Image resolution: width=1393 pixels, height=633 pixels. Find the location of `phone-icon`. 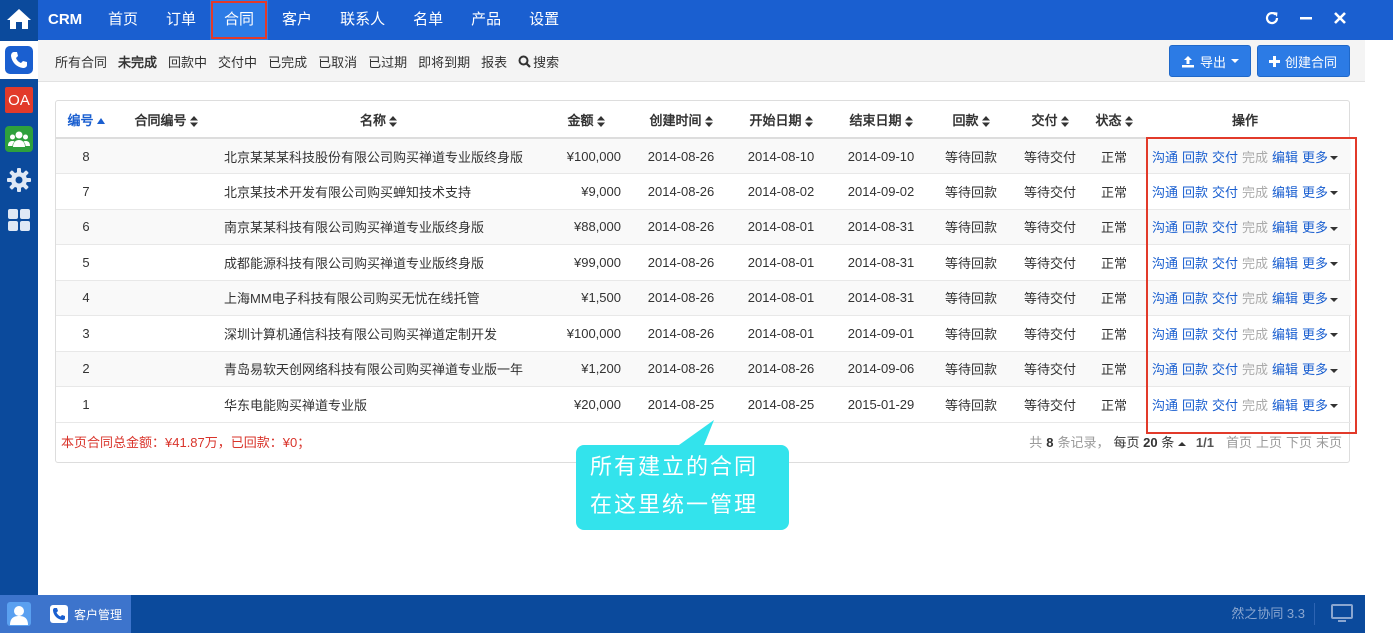

phone-icon is located at coordinates (19, 60).